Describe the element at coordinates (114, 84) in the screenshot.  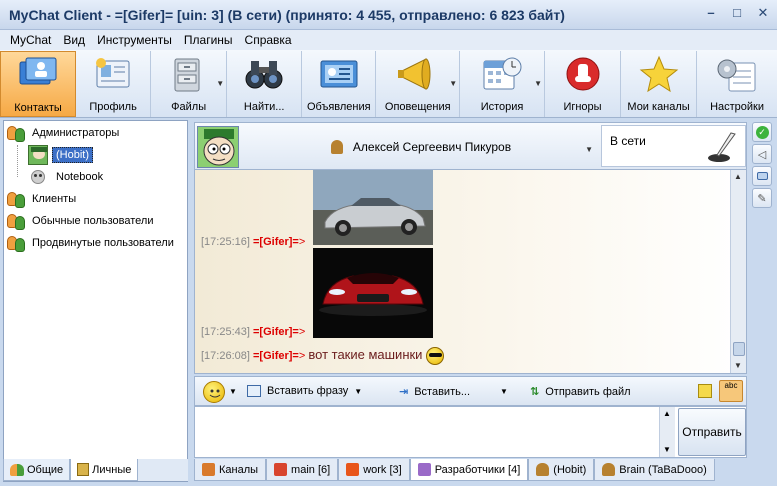
I see `toolbar-profile-button: Профиль` at that location.